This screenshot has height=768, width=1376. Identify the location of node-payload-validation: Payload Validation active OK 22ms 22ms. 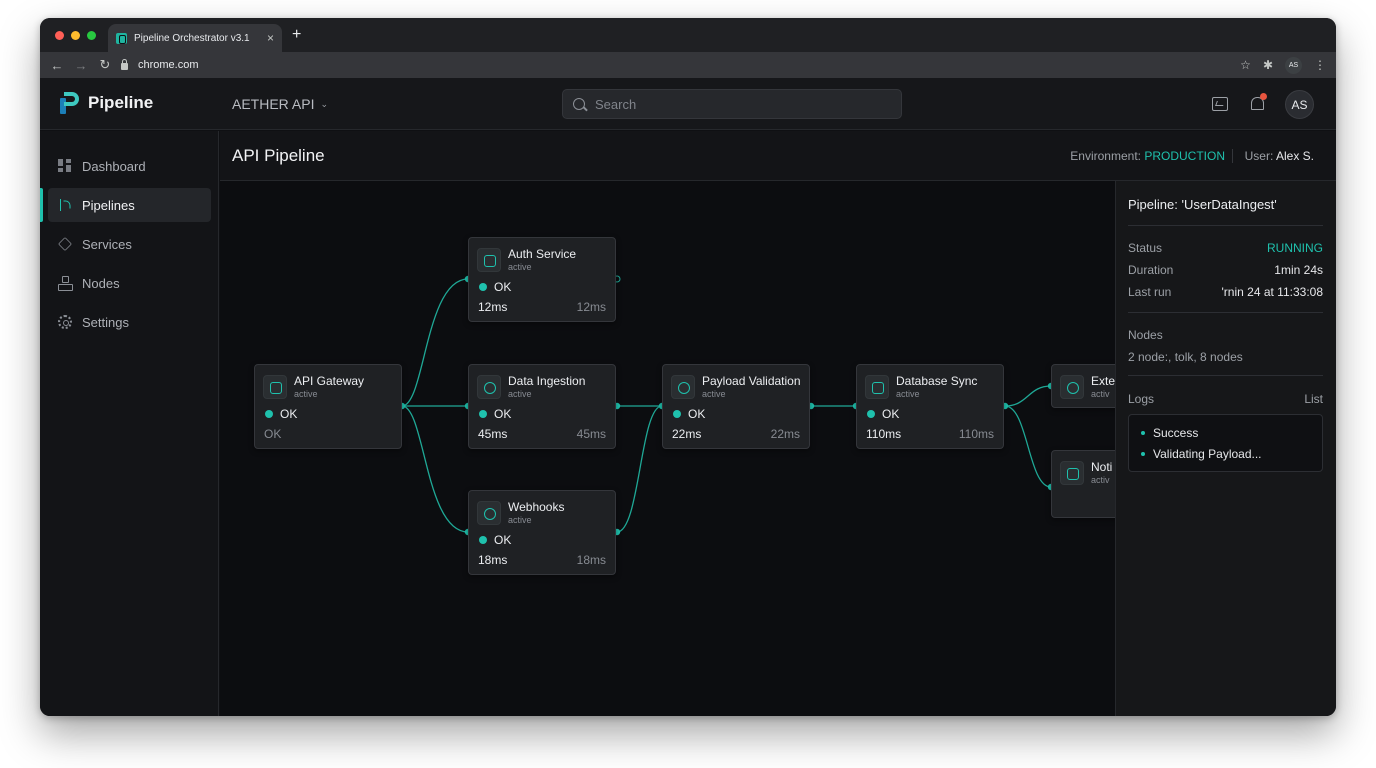
(736, 406).